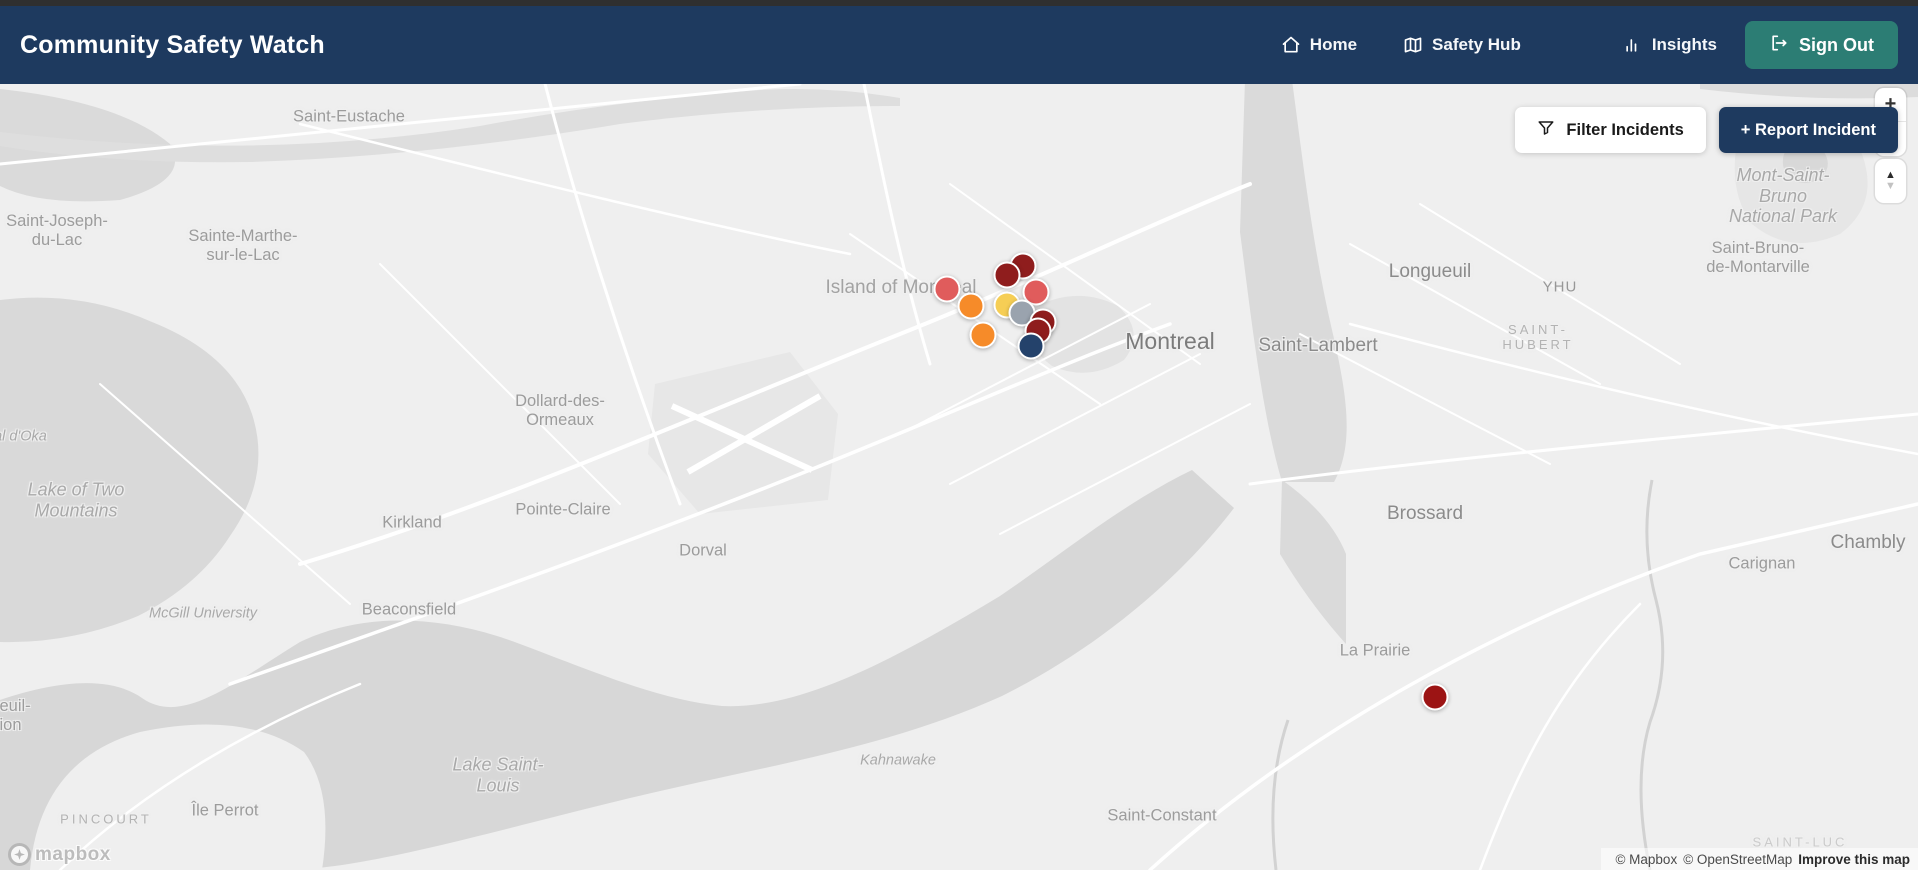 This screenshot has height=870, width=1918. Describe the element at coordinates (1625, 129) in the screenshot. I see `filter-incidents-label: Filter Incidents` at that location.